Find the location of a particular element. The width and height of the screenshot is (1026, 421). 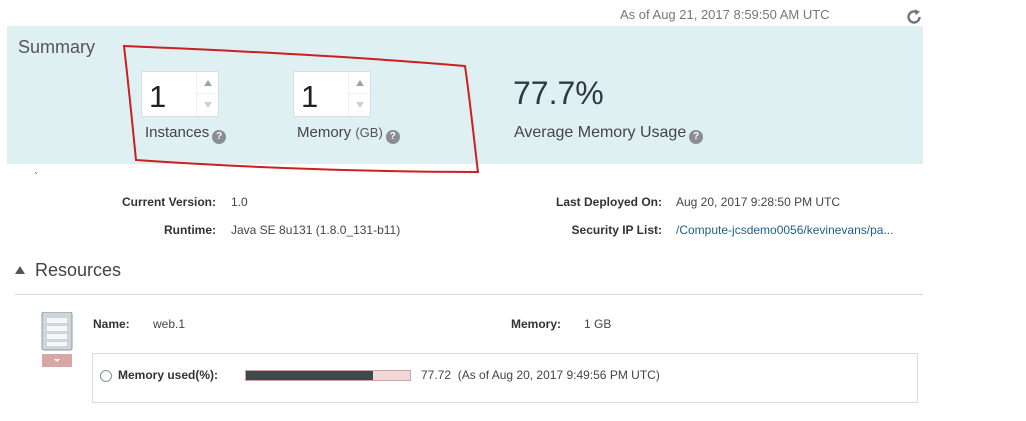

gauge-icon is located at coordinates (106, 376).